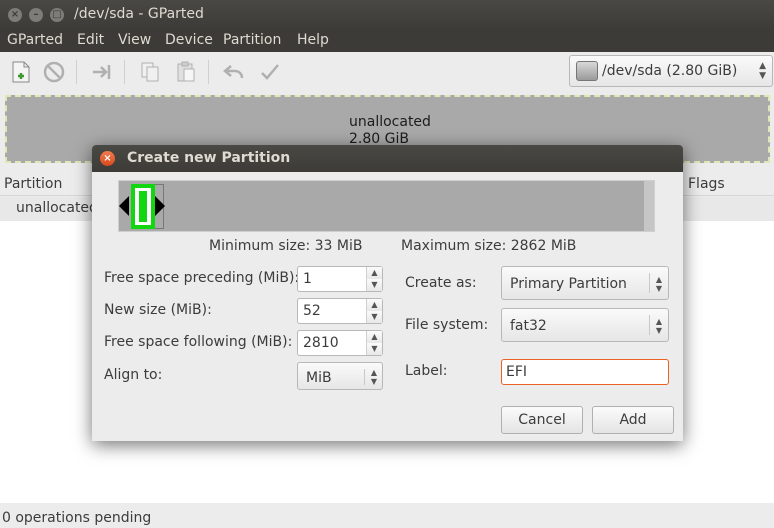  I want to click on device-selector: /dev/sda (2.80 GiB) ▲ ▼, so click(671, 71).